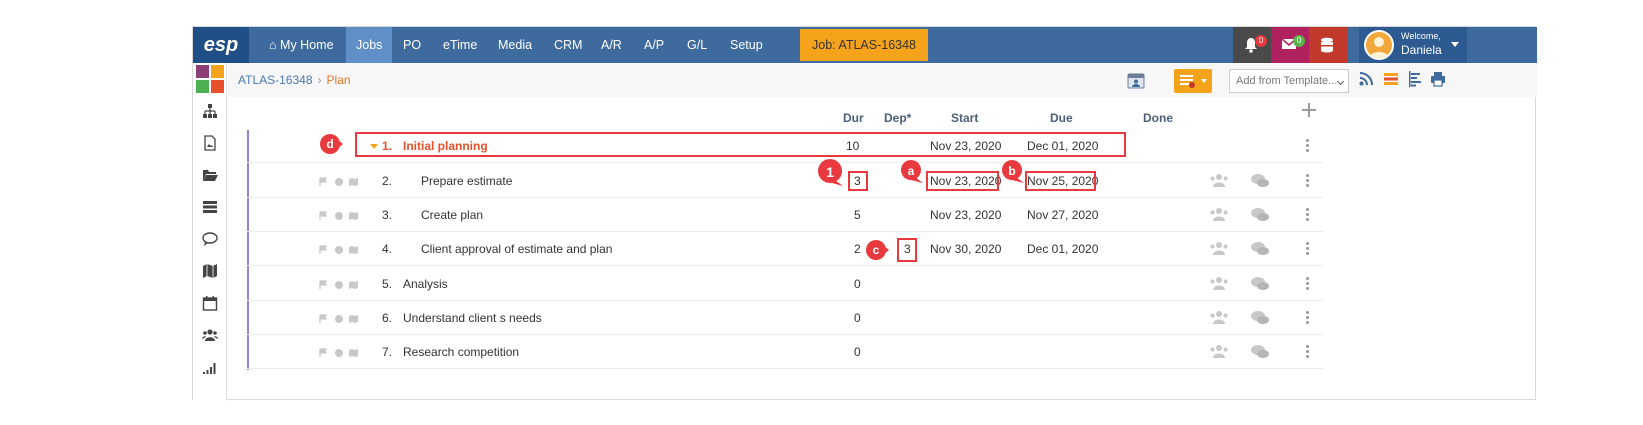 This screenshot has width=1643, height=425. Describe the element at coordinates (857, 215) in the screenshot. I see `task-duration: 5` at that location.